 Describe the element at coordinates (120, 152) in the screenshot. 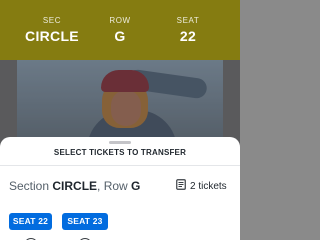

I see `sheet-title: SELECT TICKETS TO TRANSFER` at that location.